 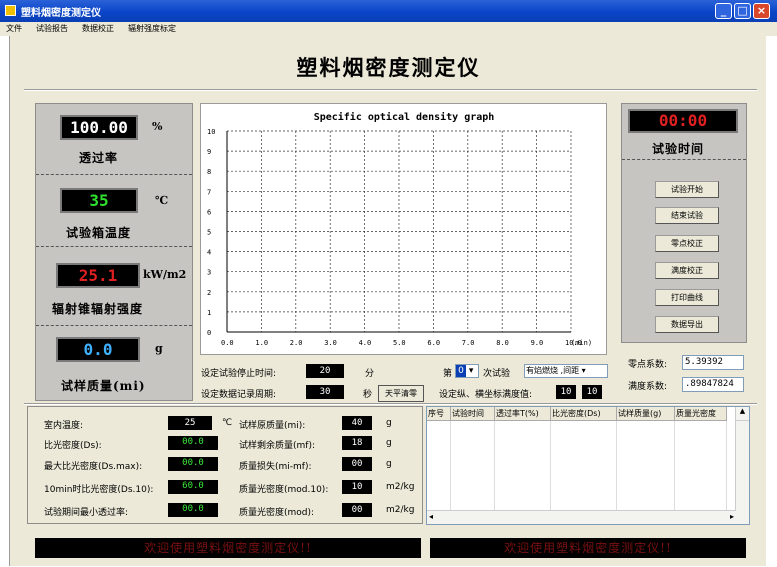 I want to click on full-coef-field: .89847824, so click(x=713, y=384).